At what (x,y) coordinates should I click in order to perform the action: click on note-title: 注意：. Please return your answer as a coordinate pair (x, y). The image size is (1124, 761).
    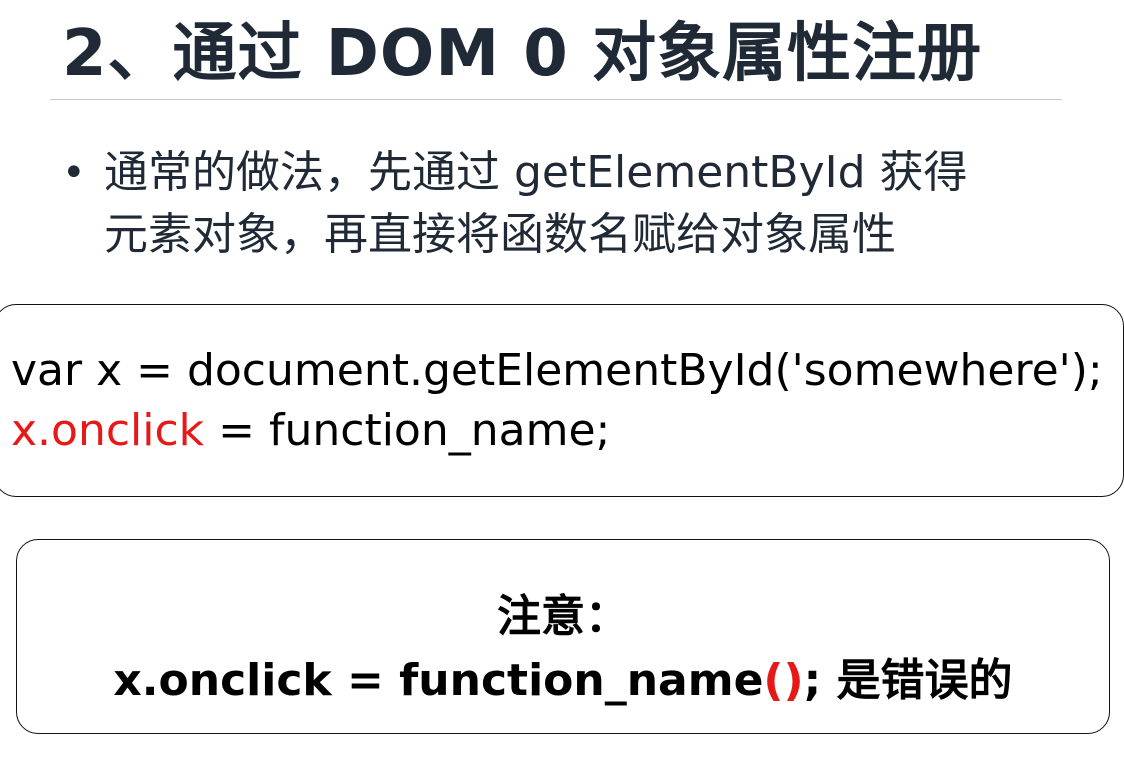
    Looking at the image, I should click on (563, 616).